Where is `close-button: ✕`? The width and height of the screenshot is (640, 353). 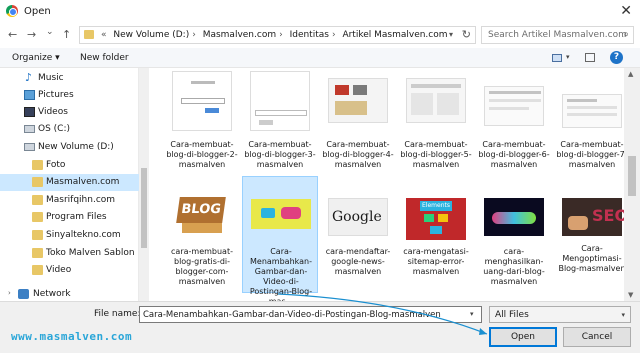 close-button: ✕ is located at coordinates (626, 11).